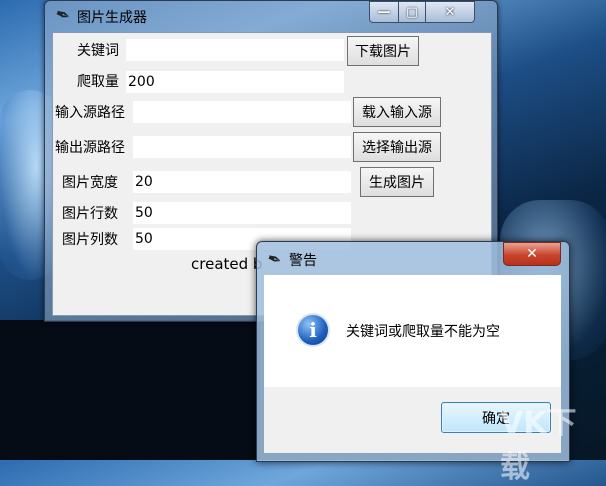 The height and width of the screenshot is (486, 606). I want to click on maximize-button: ▢, so click(412, 12).